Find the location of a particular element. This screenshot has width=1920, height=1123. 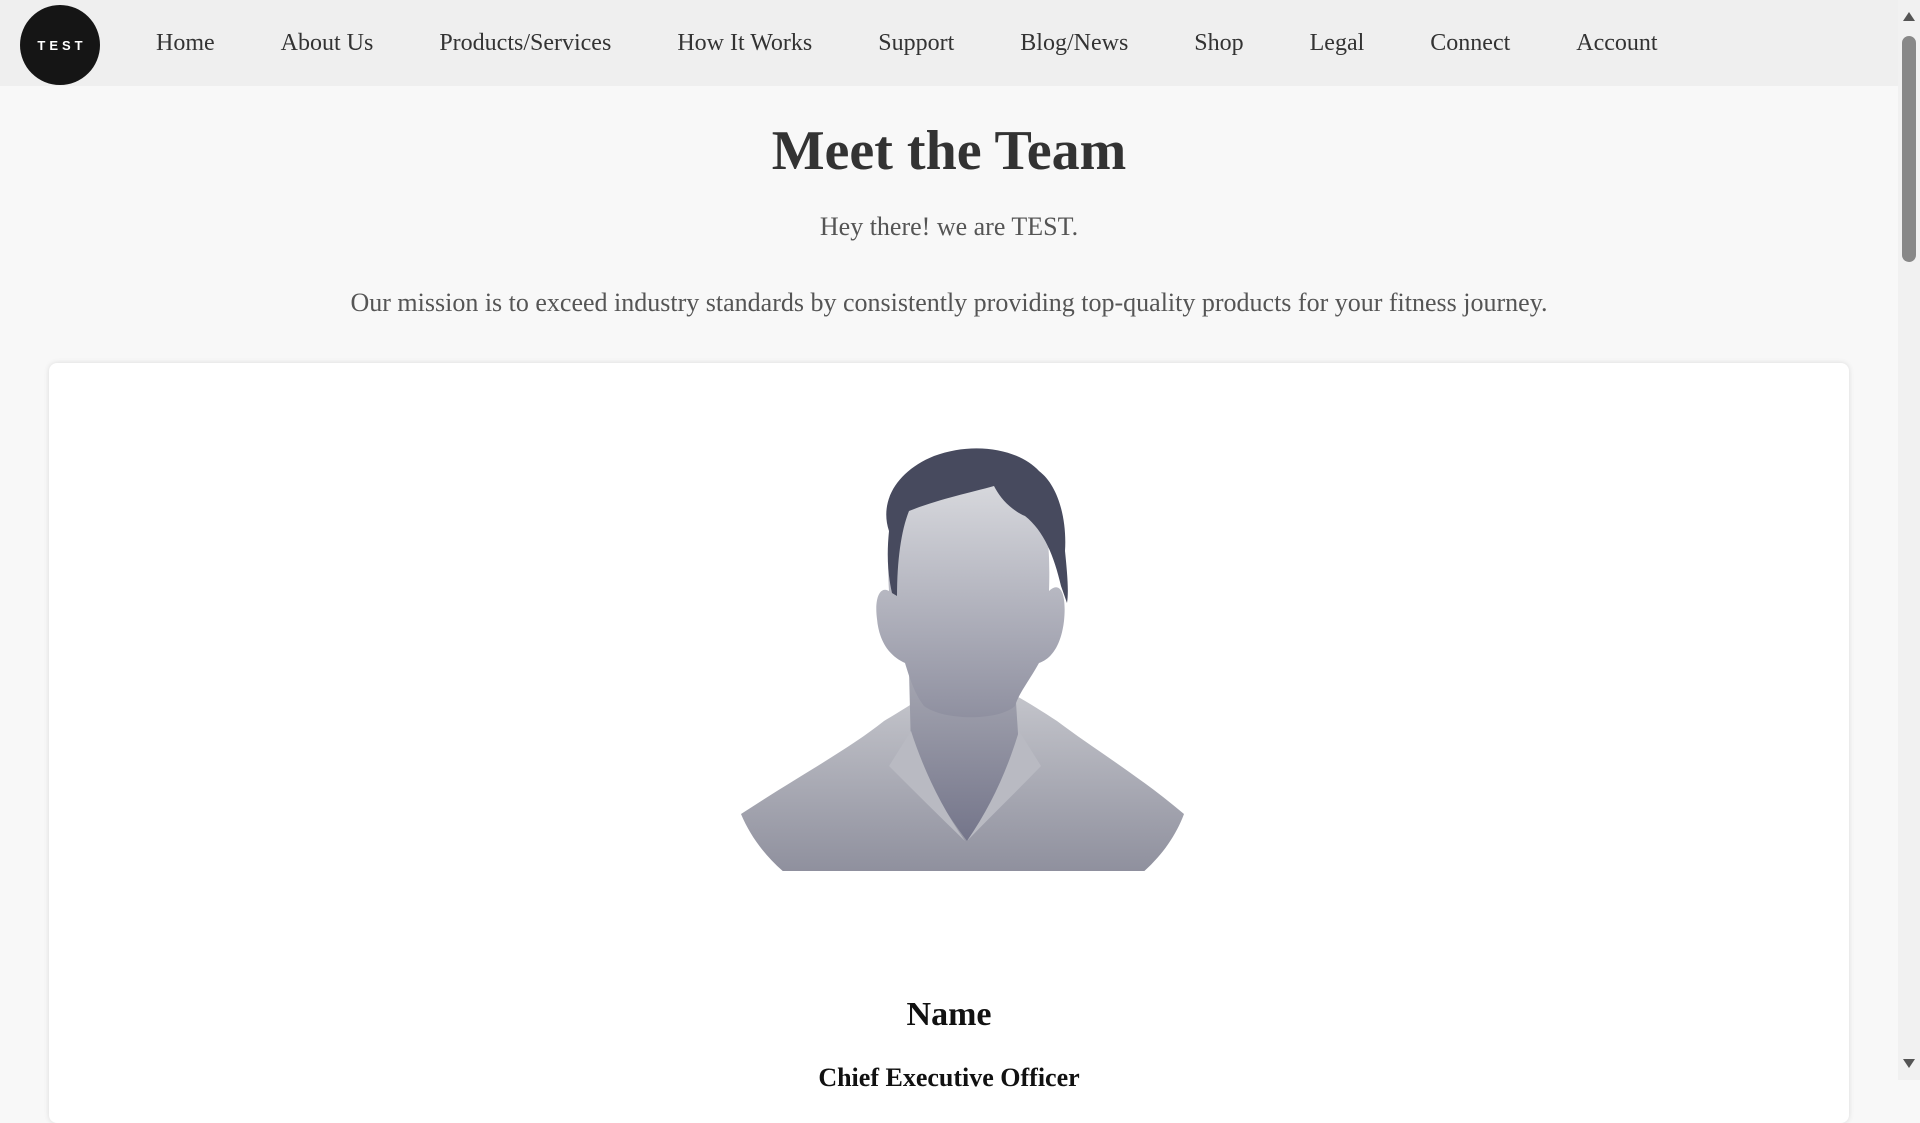

page-title: Meet the Team is located at coordinates (949, 151).